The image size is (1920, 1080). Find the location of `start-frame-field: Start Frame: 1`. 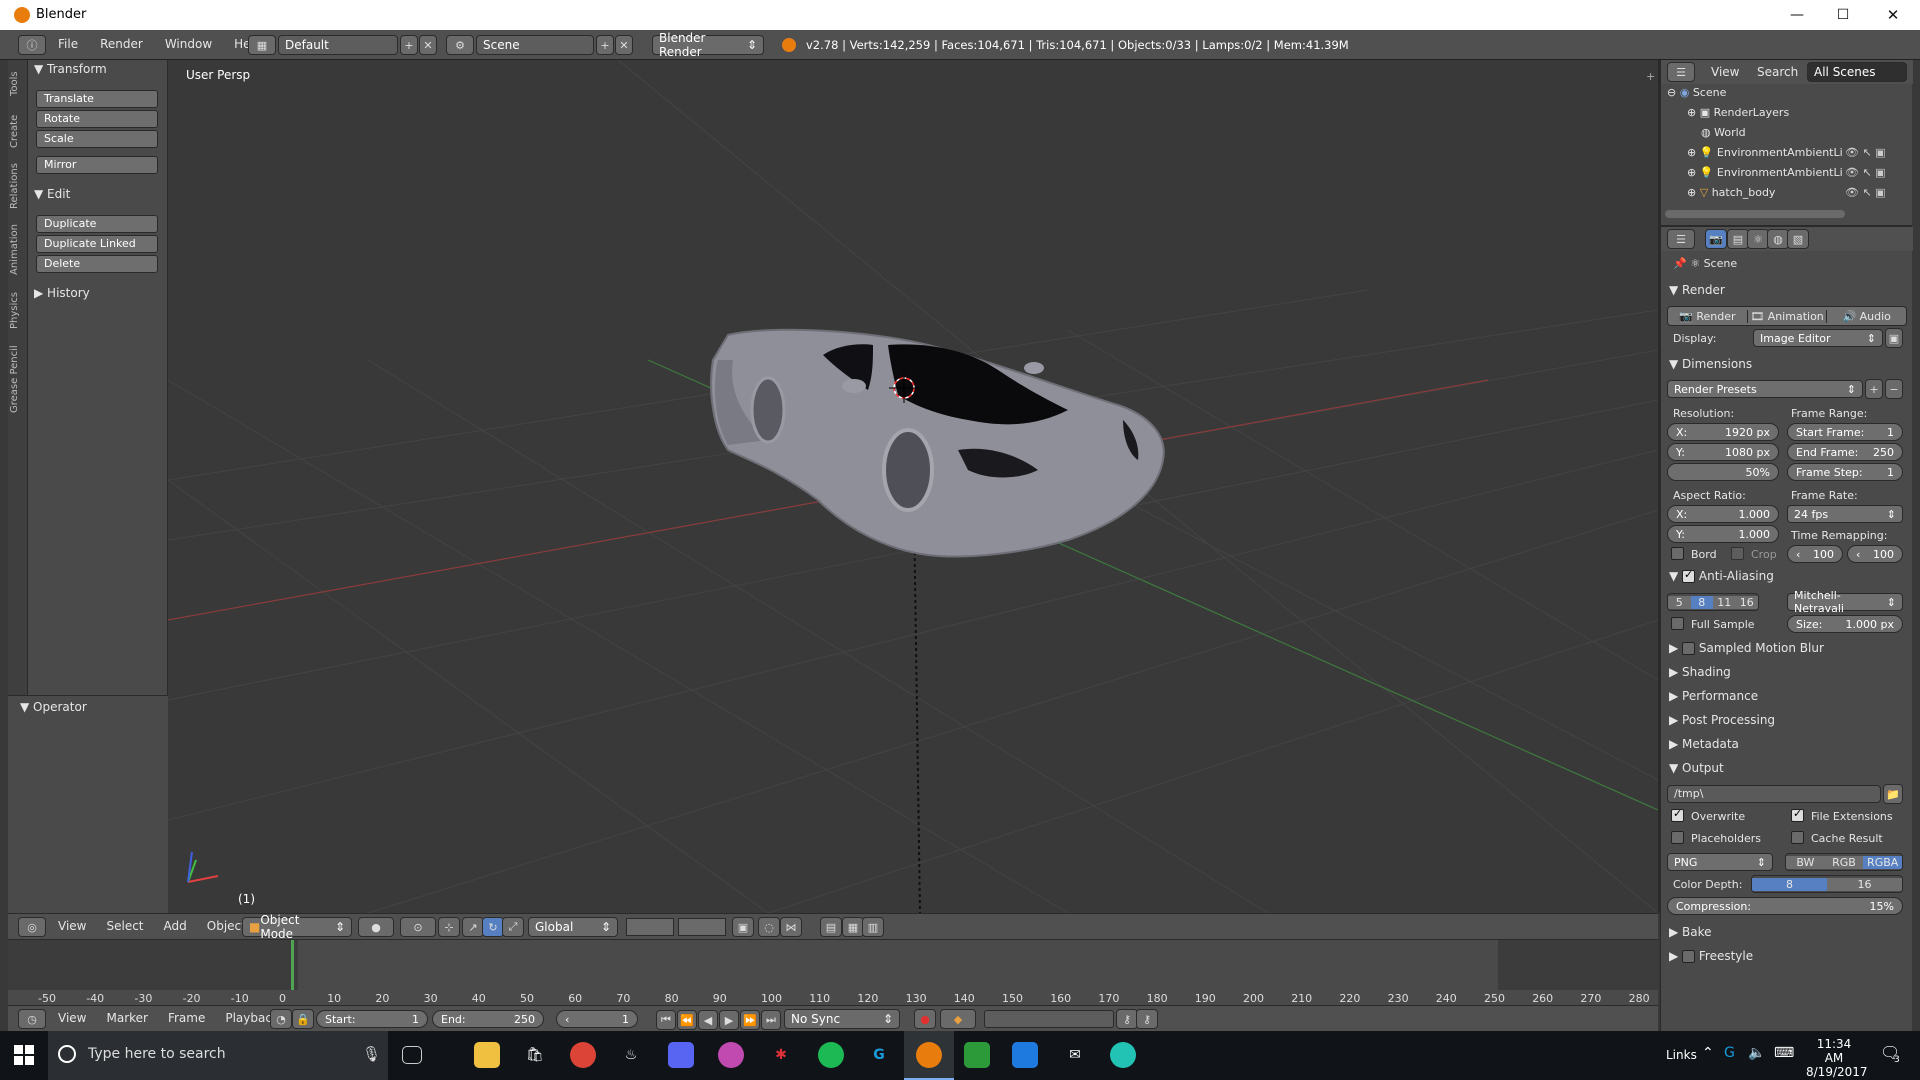

start-frame-field: Start Frame: 1 is located at coordinates (1845, 432).